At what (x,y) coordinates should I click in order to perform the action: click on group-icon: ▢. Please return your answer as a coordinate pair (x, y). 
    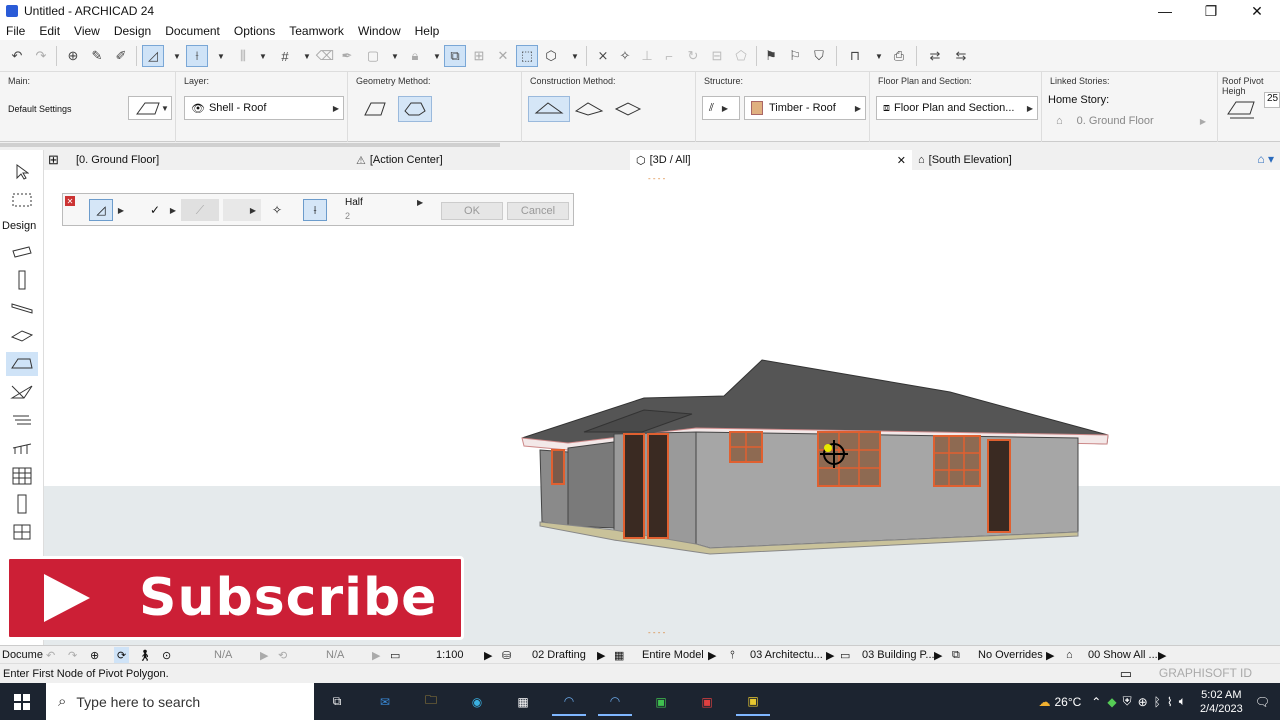
    Looking at the image, I should click on (373, 56).